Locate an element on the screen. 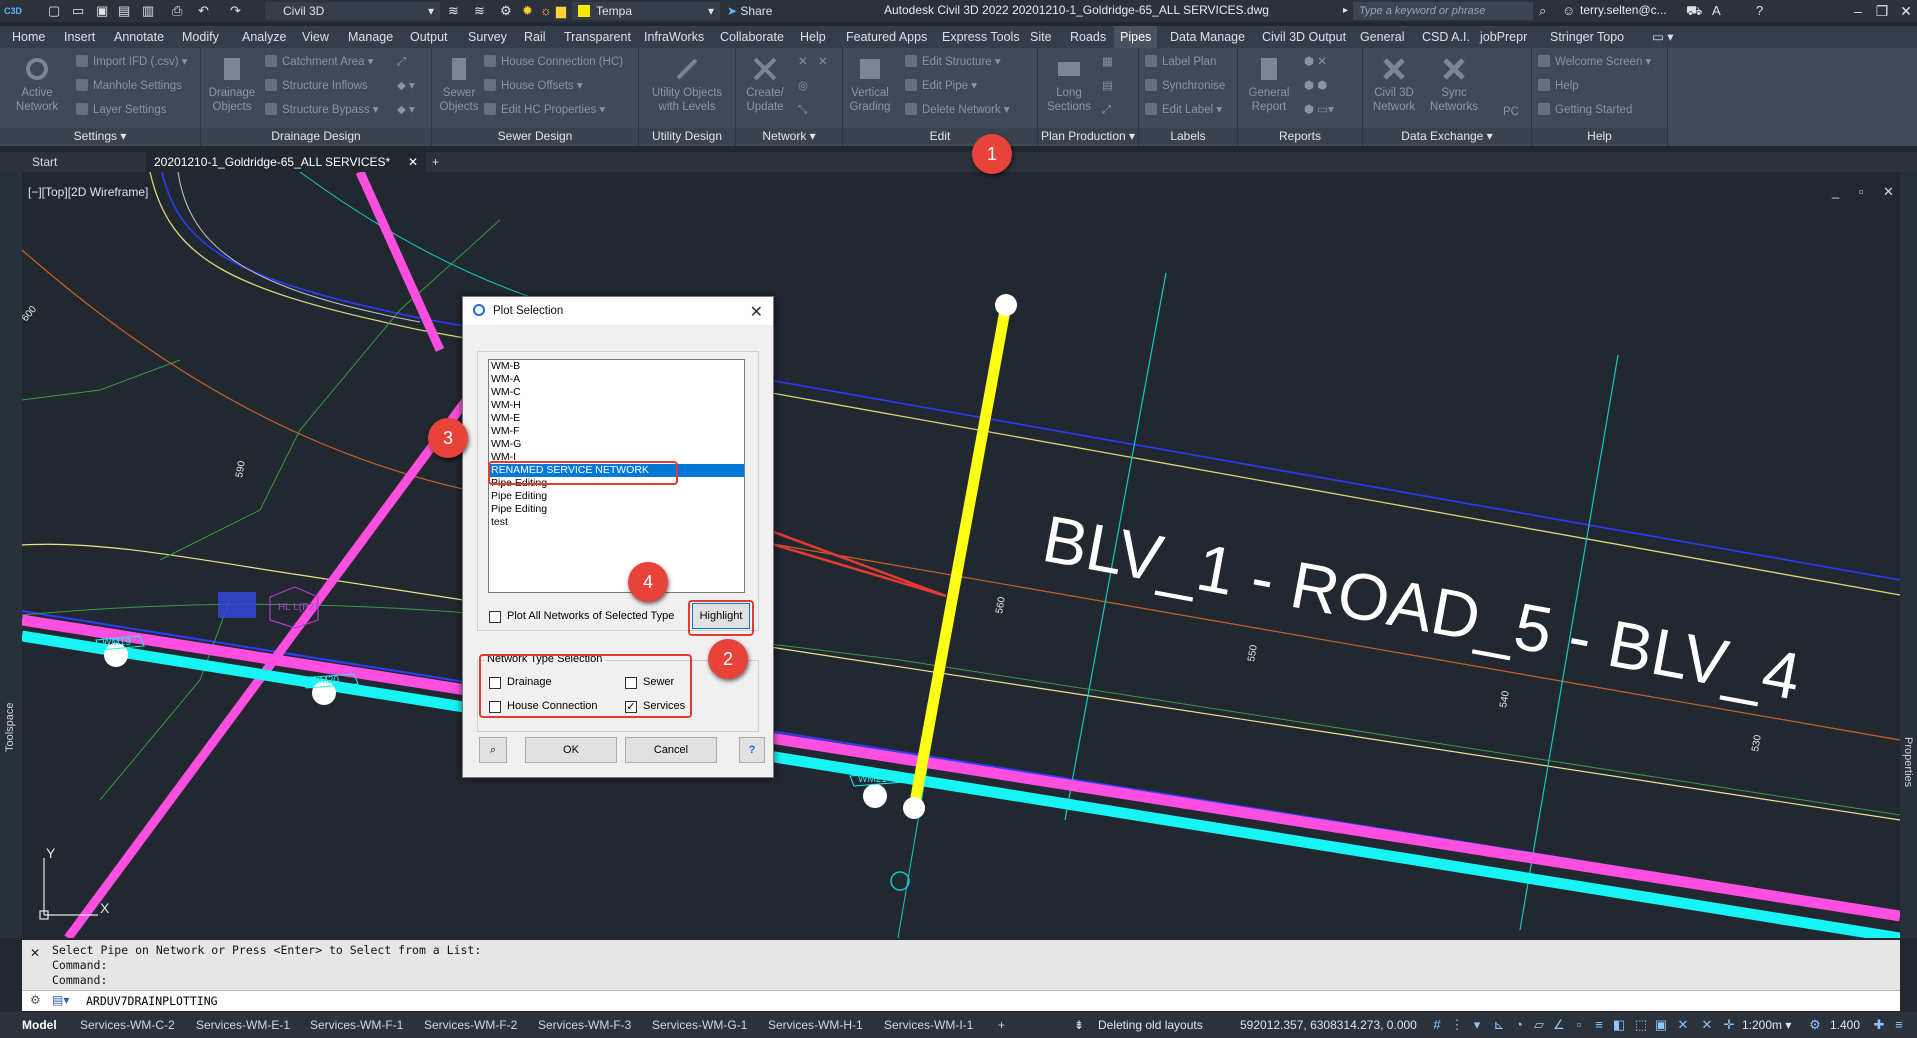 The image size is (1917, 1038). transparency-icon: ◧ is located at coordinates (1619, 1025).